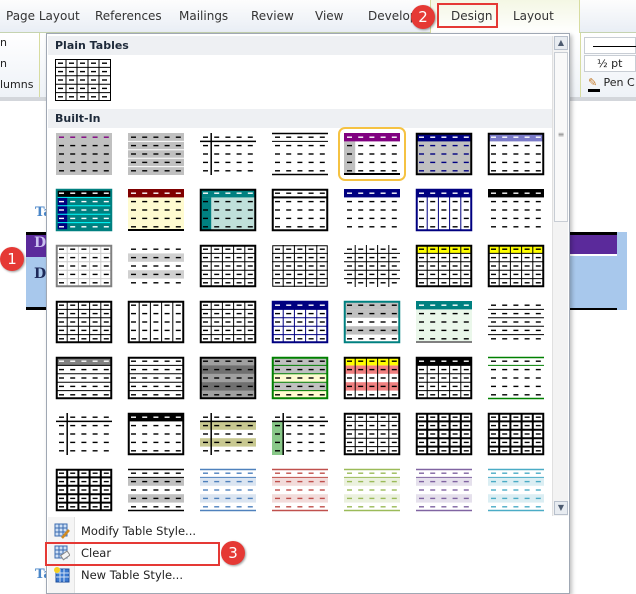  I want to click on document-table-right, so click(593, 271).